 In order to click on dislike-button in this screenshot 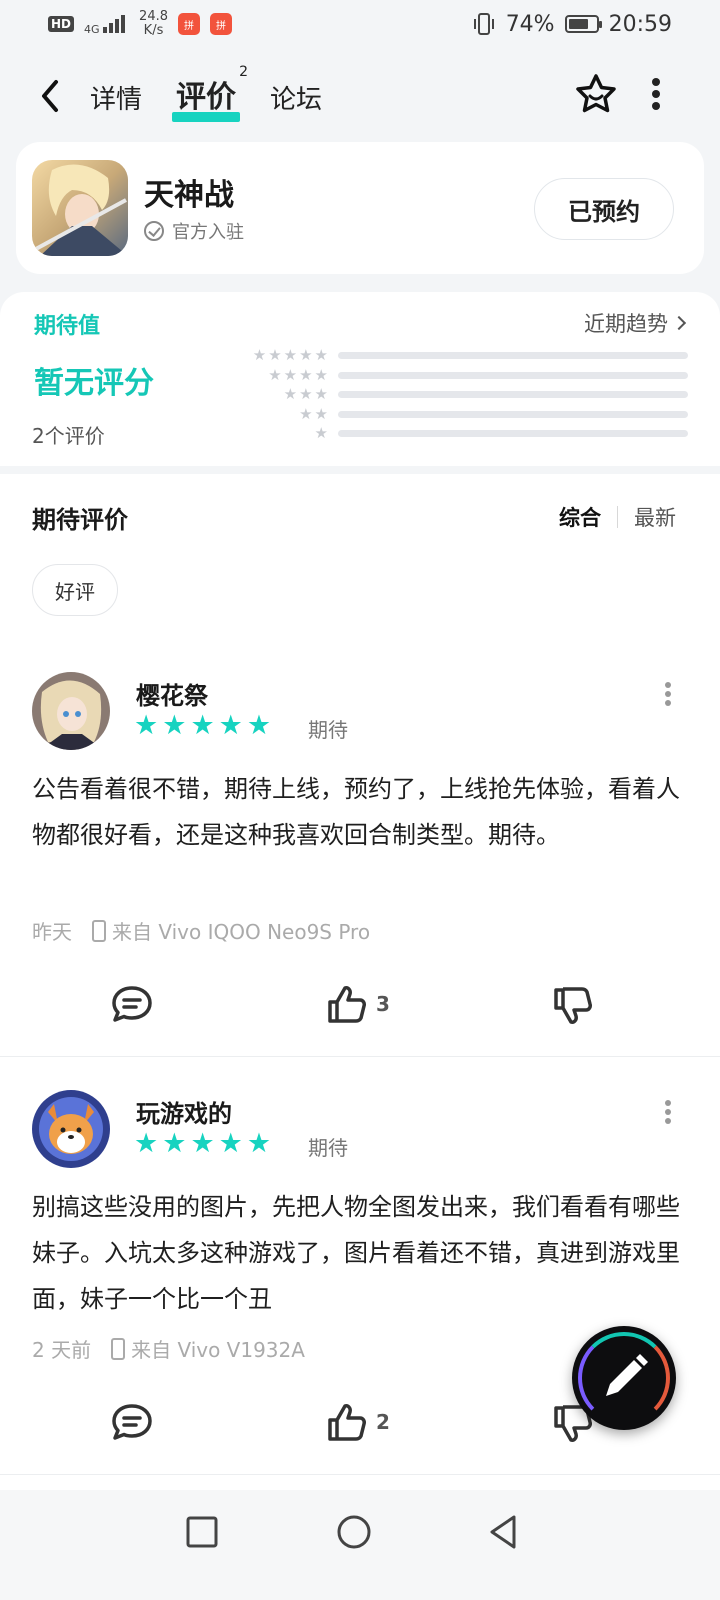, I will do `click(573, 1006)`.